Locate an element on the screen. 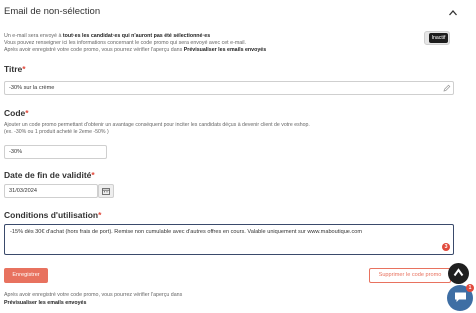  calendar-button is located at coordinates (106, 191).